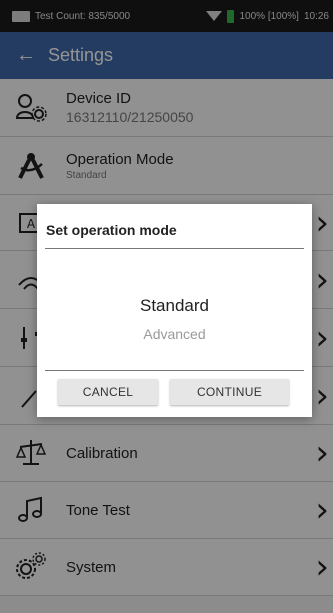 Image resolution: width=333 pixels, height=613 pixels. Describe the element at coordinates (174, 370) in the screenshot. I see `dialog-divider-bottom` at that location.